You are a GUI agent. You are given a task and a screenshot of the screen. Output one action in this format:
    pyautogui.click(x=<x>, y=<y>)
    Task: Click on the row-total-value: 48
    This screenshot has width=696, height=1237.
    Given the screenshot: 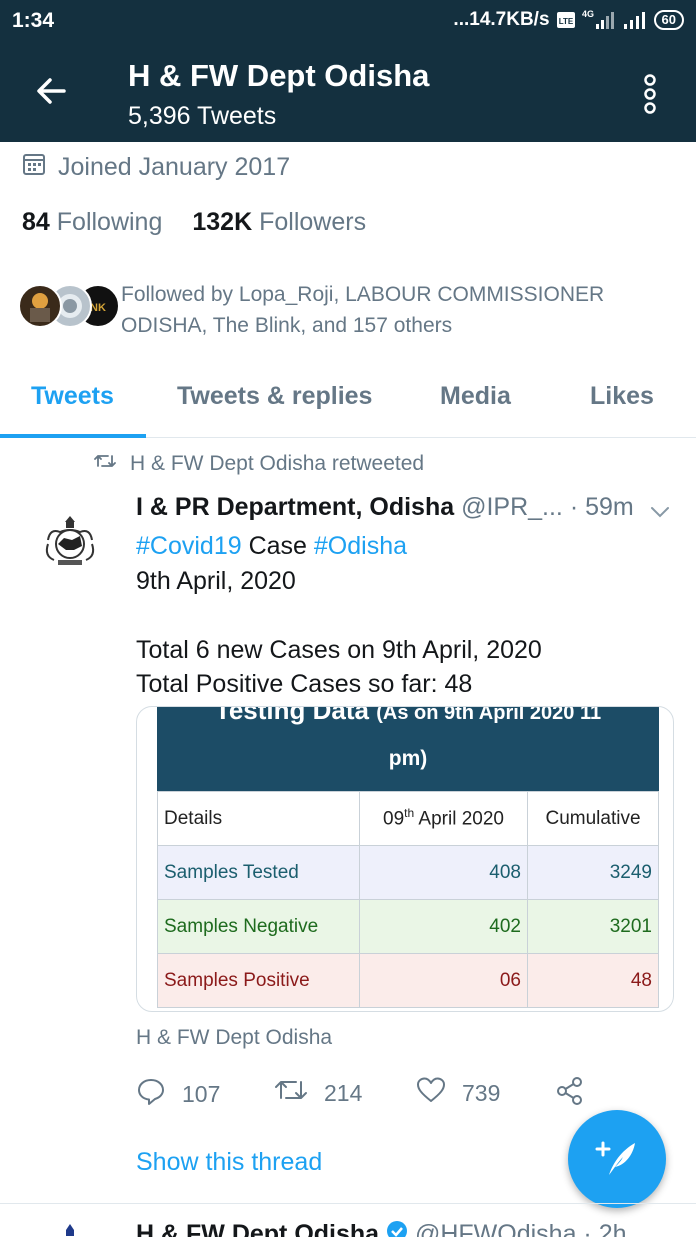 What is the action you would take?
    pyautogui.click(x=593, y=980)
    